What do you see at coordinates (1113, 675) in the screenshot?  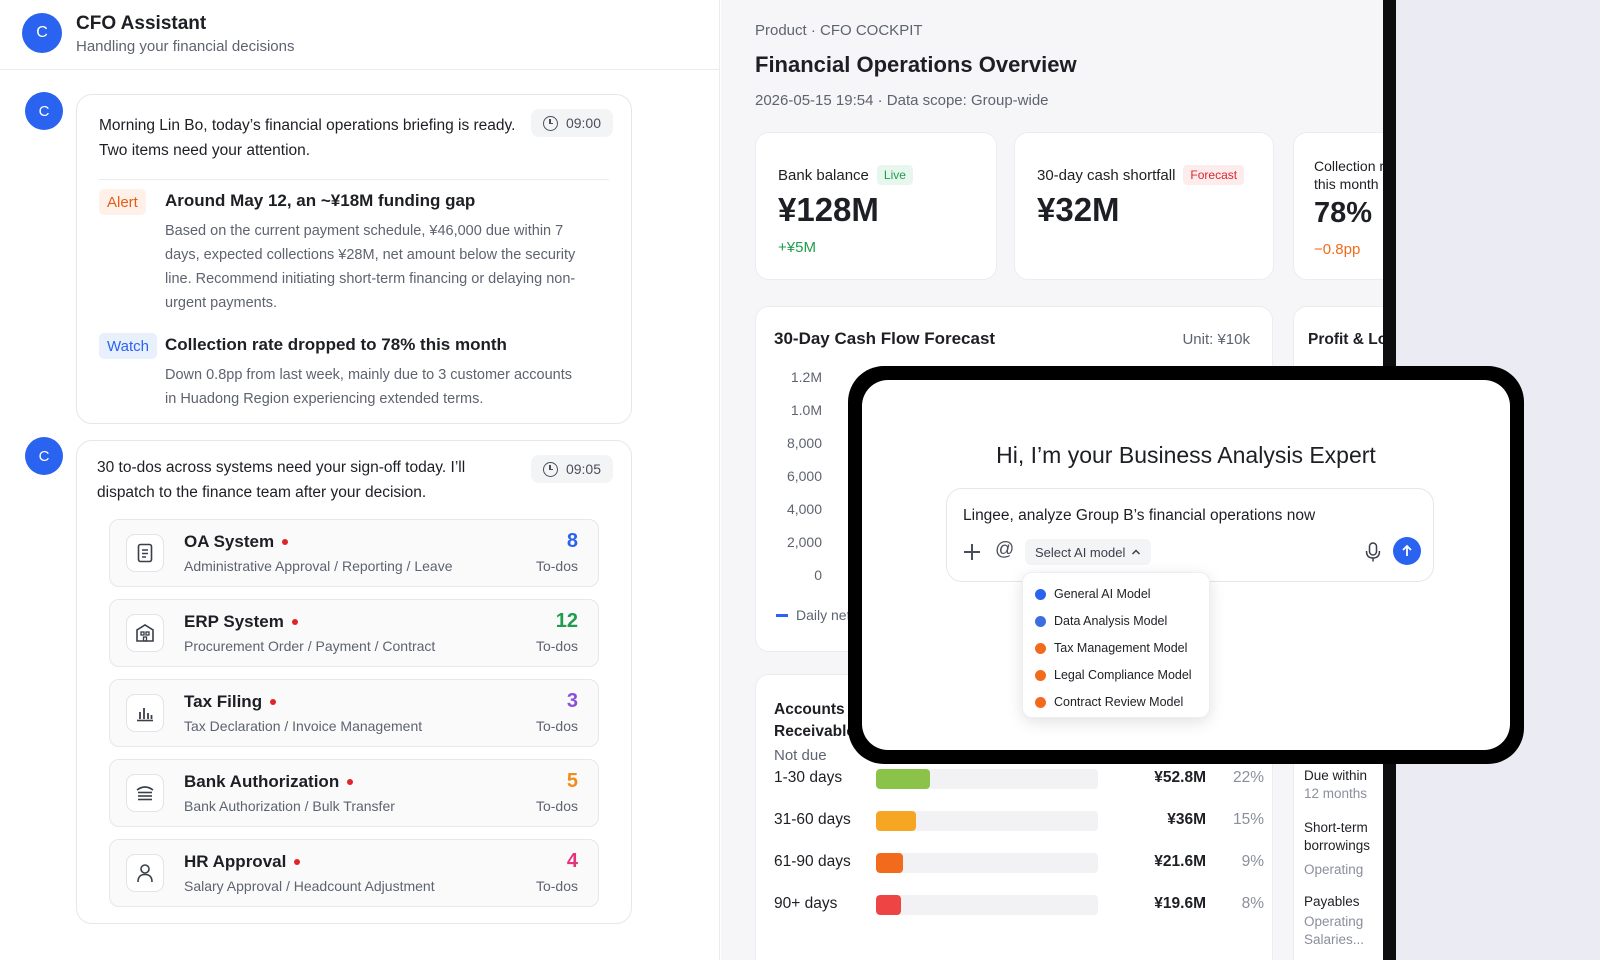 I see `model-option: Legal Compliance Model` at bounding box center [1113, 675].